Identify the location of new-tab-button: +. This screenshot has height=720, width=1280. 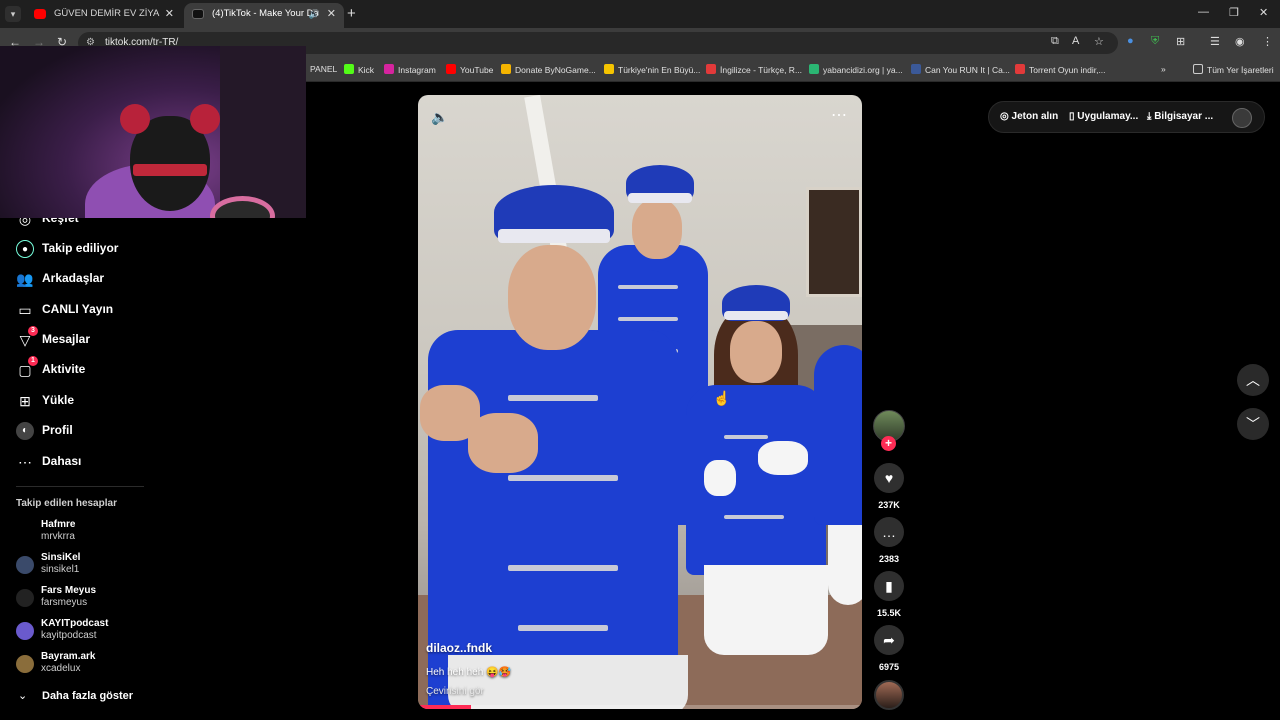
(351, 13).